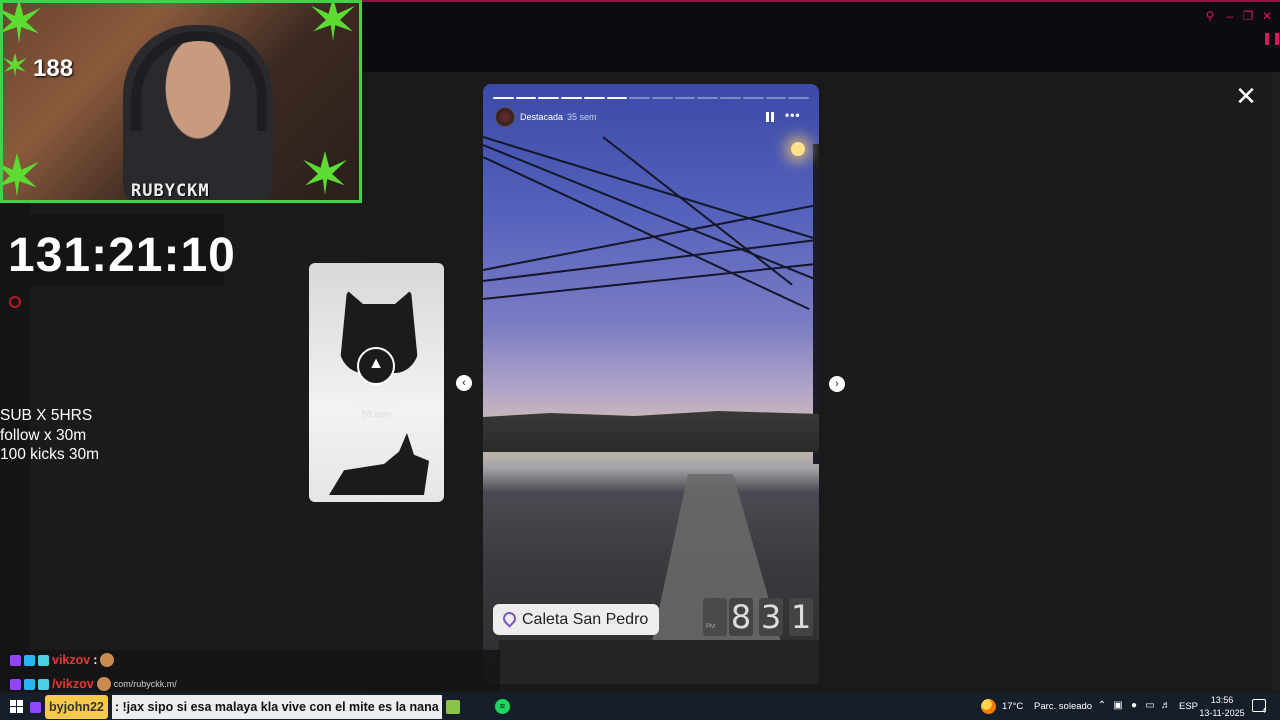  What do you see at coordinates (1276, 381) in the screenshot?
I see `scrollbar` at bounding box center [1276, 381].